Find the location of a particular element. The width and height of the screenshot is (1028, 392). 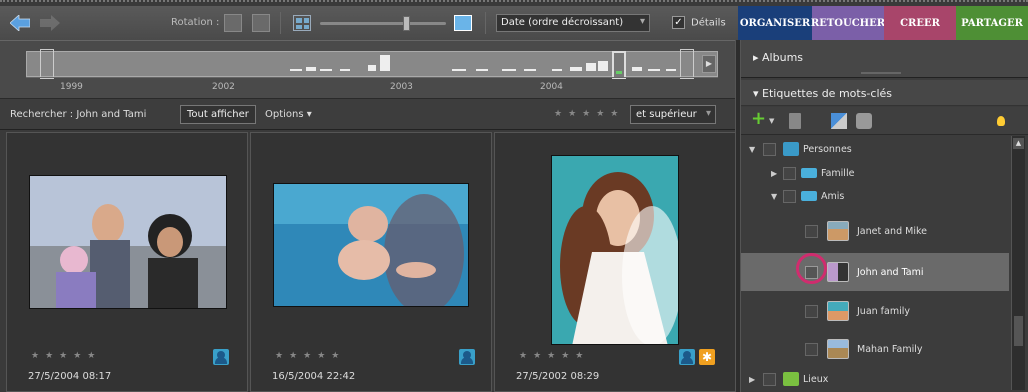

tree-item-juan-family: Juan family is located at coordinates (875, 311).